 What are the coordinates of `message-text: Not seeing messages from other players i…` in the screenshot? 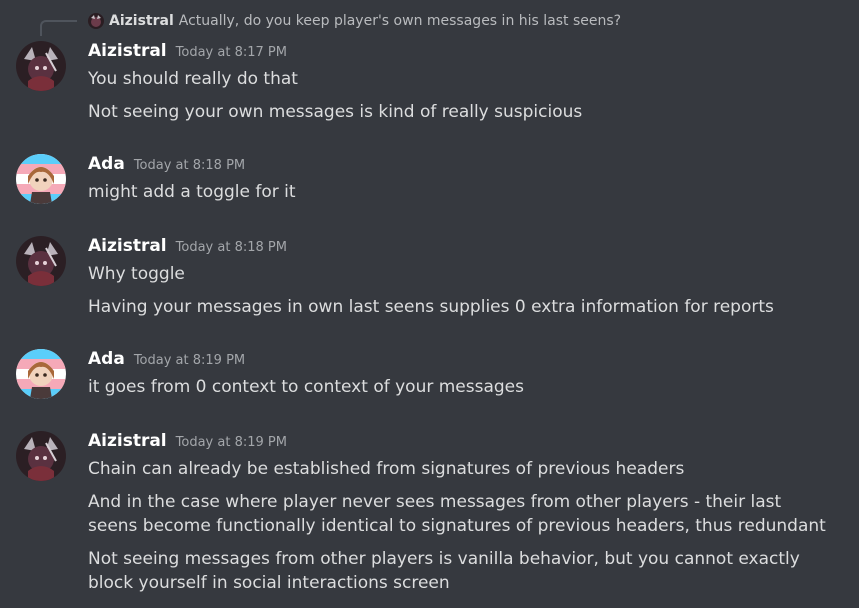 It's located at (444, 571).